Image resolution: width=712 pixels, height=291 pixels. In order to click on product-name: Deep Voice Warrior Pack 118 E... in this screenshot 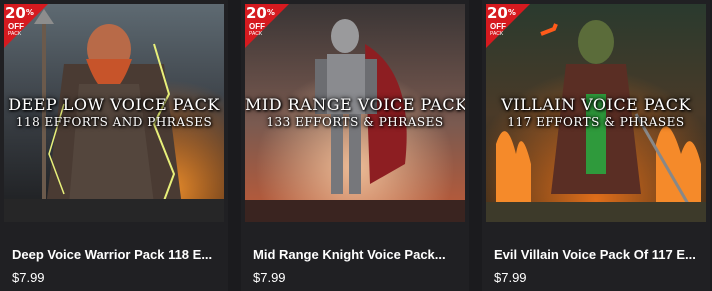, I will do `click(114, 254)`.